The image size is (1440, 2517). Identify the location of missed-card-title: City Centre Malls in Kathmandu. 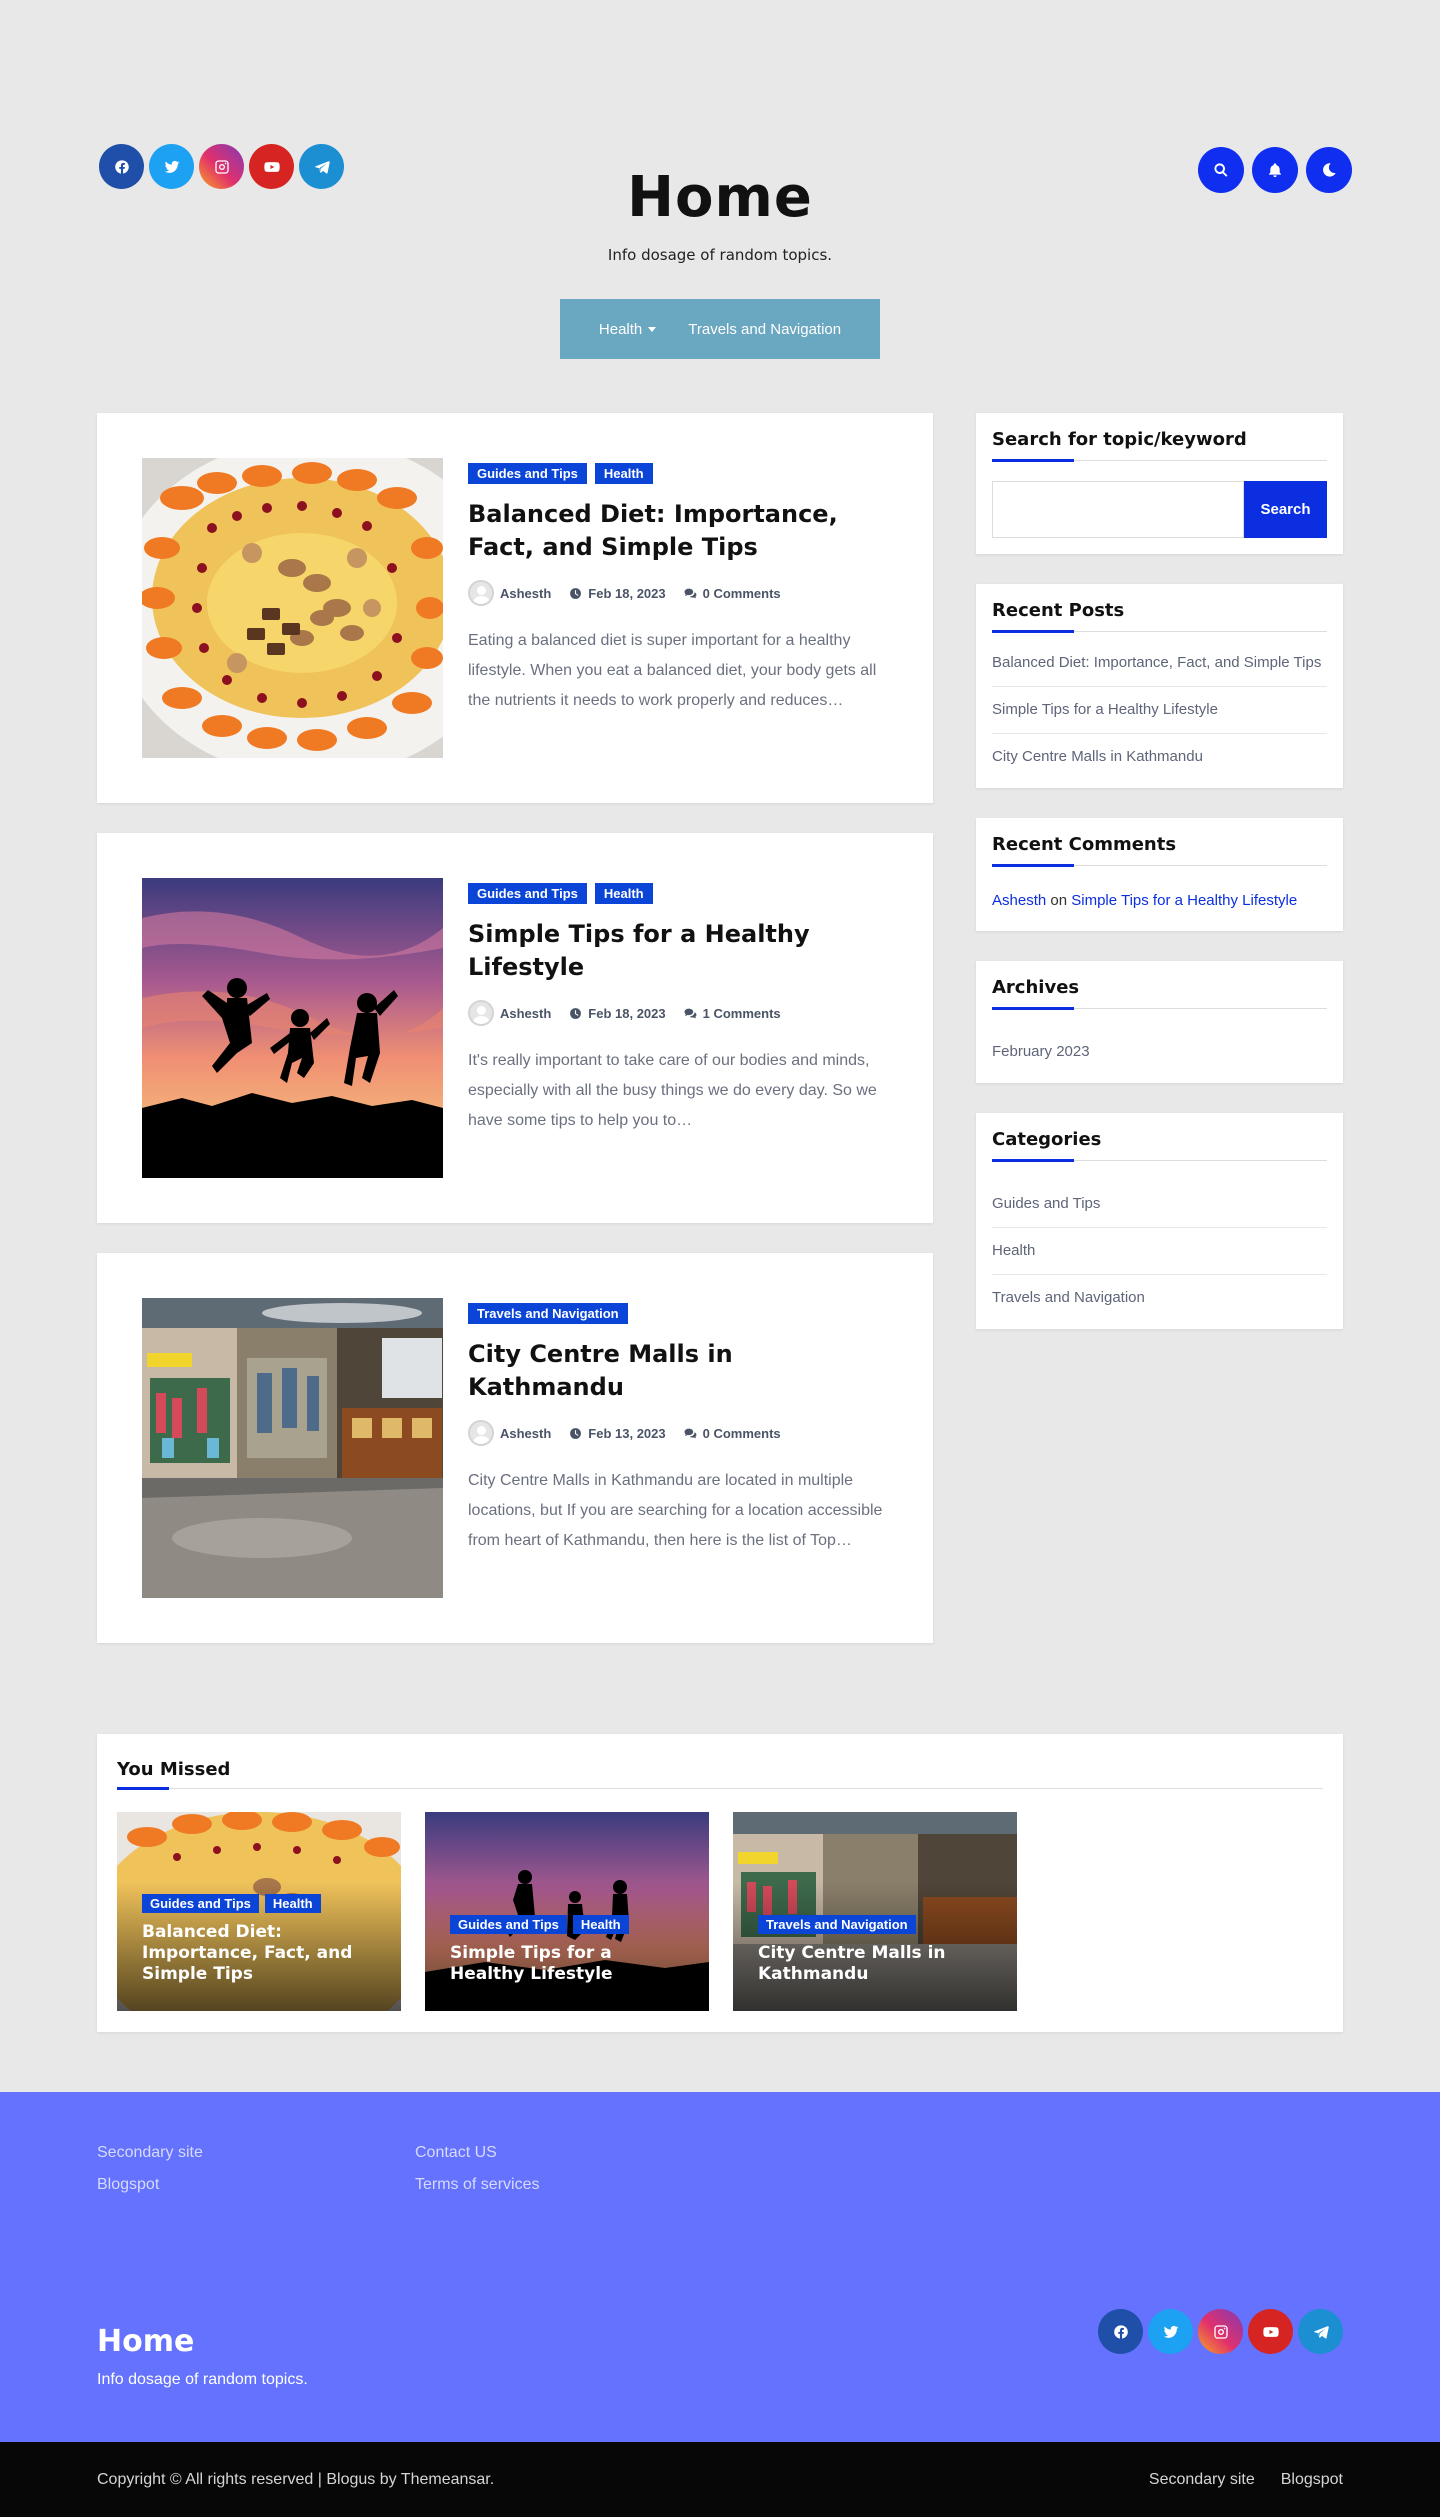
(852, 1963).